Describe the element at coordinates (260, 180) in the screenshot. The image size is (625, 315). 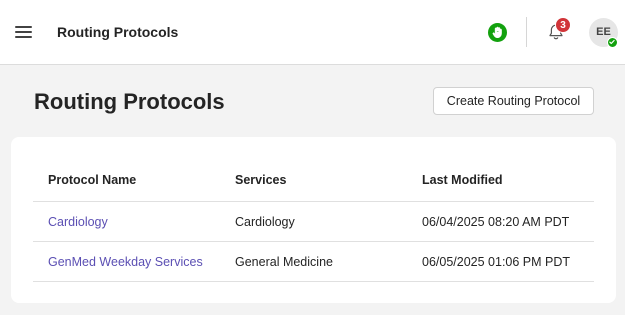
I see `column-header-services: Services` at that location.